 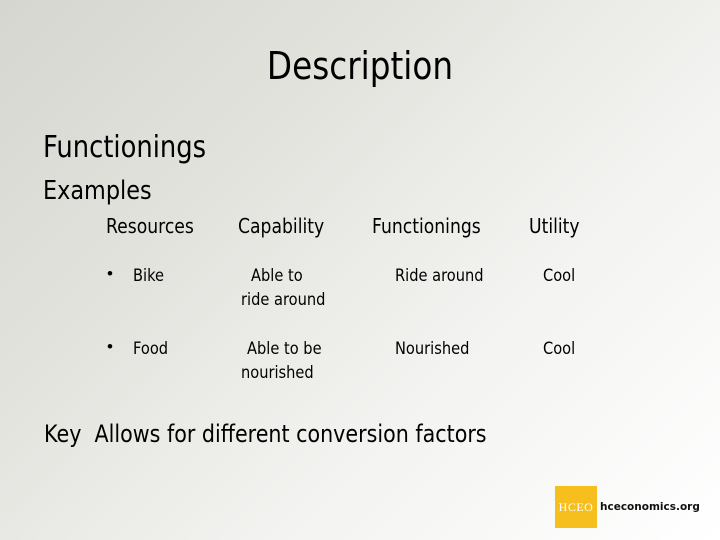 I want to click on hceo-site-text: hceconomics.org, so click(x=650, y=507).